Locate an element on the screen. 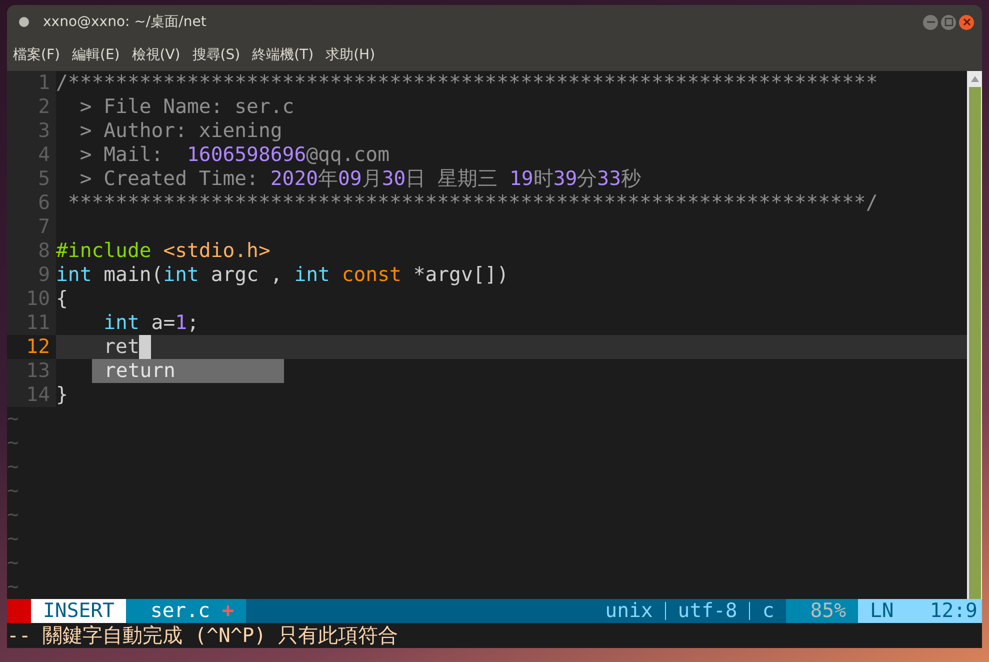  menu-item: 檔案(F) is located at coordinates (36, 55).